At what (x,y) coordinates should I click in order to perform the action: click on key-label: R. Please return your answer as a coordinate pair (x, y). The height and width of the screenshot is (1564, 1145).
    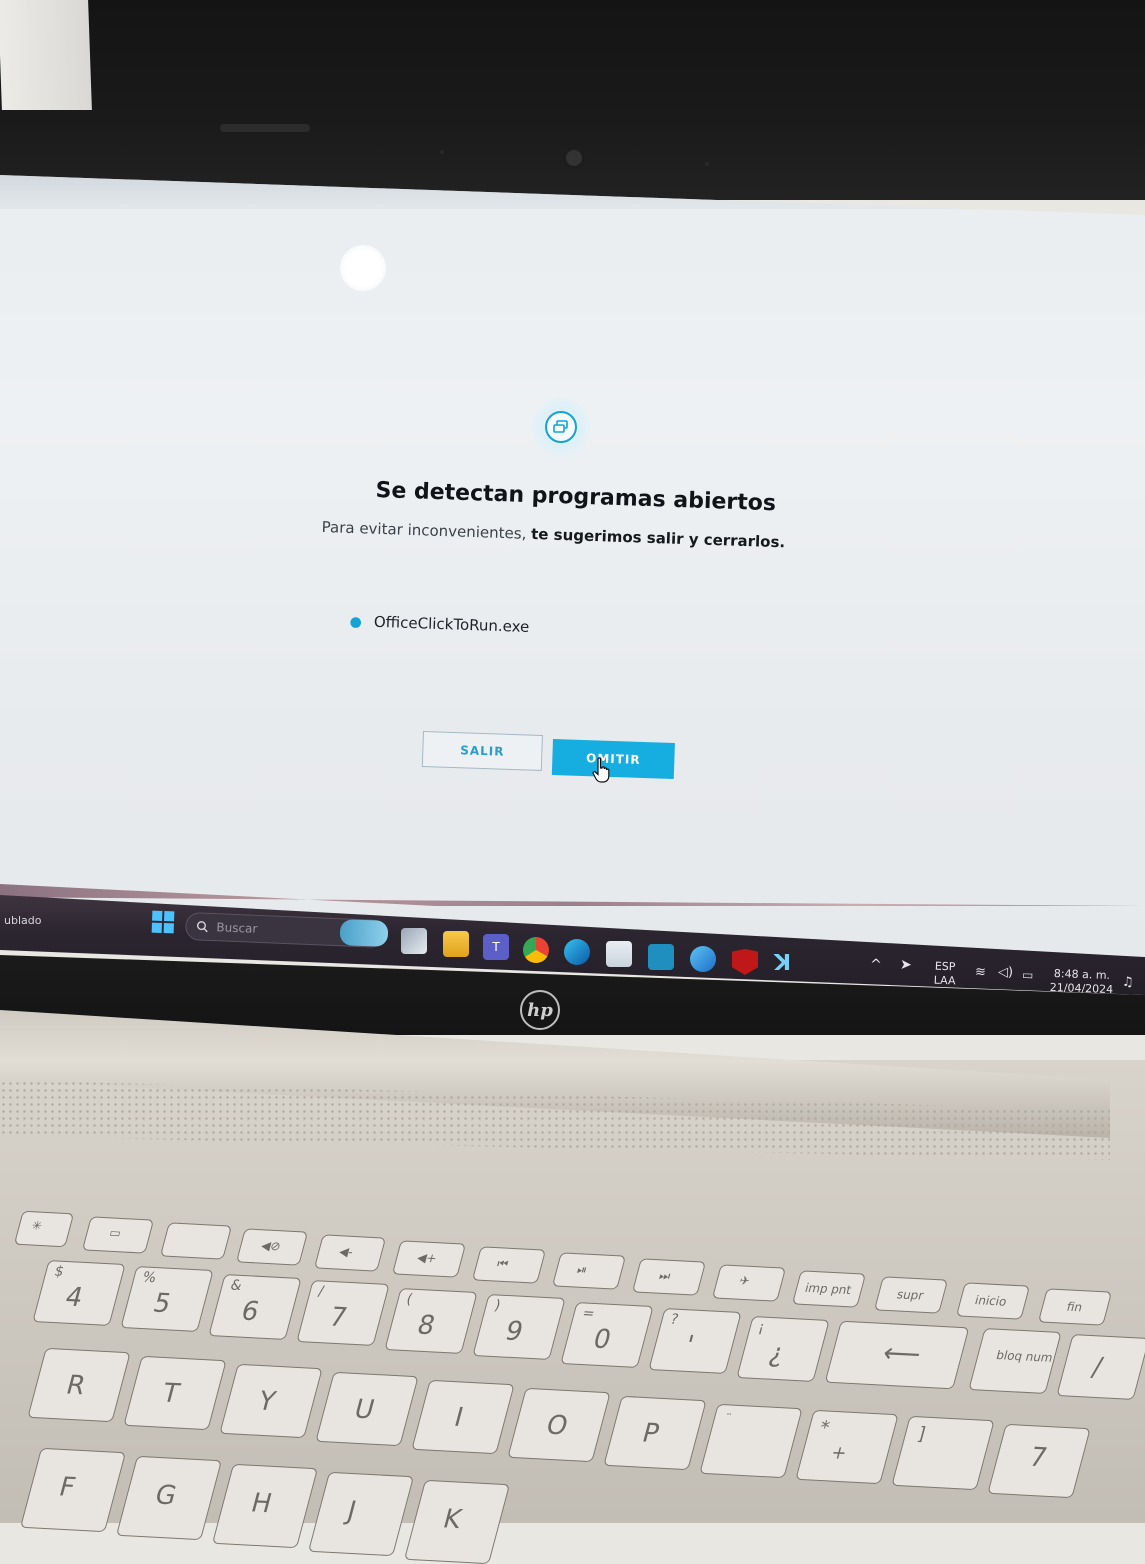
    Looking at the image, I should click on (75, 1386).